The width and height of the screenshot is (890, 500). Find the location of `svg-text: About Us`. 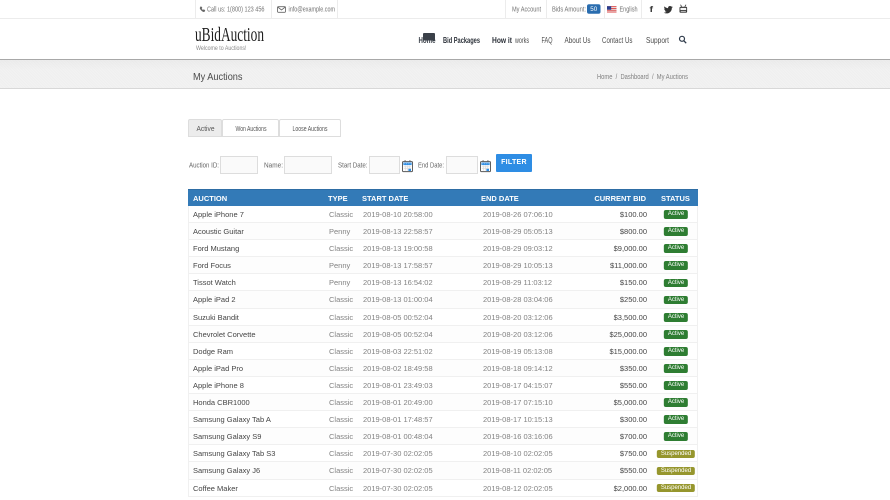

svg-text: About Us is located at coordinates (578, 40).